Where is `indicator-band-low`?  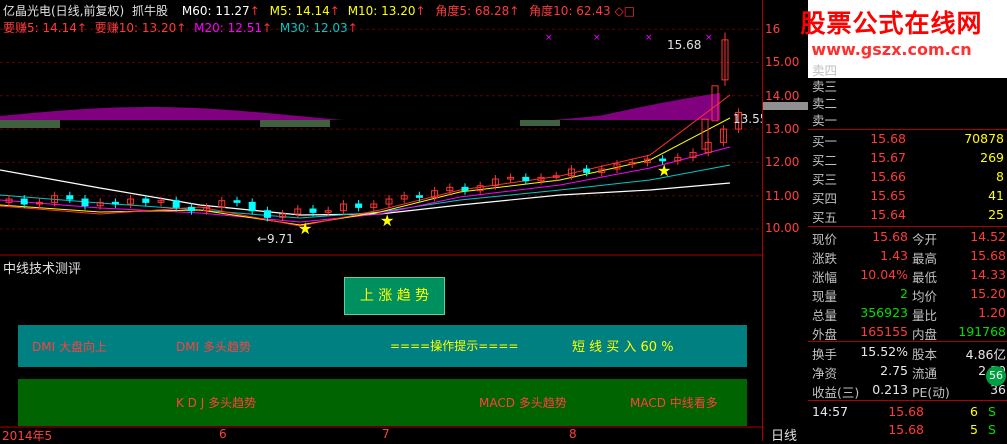 indicator-band-low is located at coordinates (30, 124).